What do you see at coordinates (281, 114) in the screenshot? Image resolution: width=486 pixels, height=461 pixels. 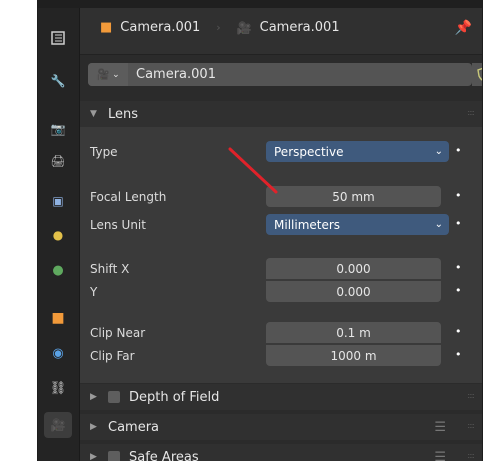 I see `panel-header-lens: ▼ Lens ::::` at bounding box center [281, 114].